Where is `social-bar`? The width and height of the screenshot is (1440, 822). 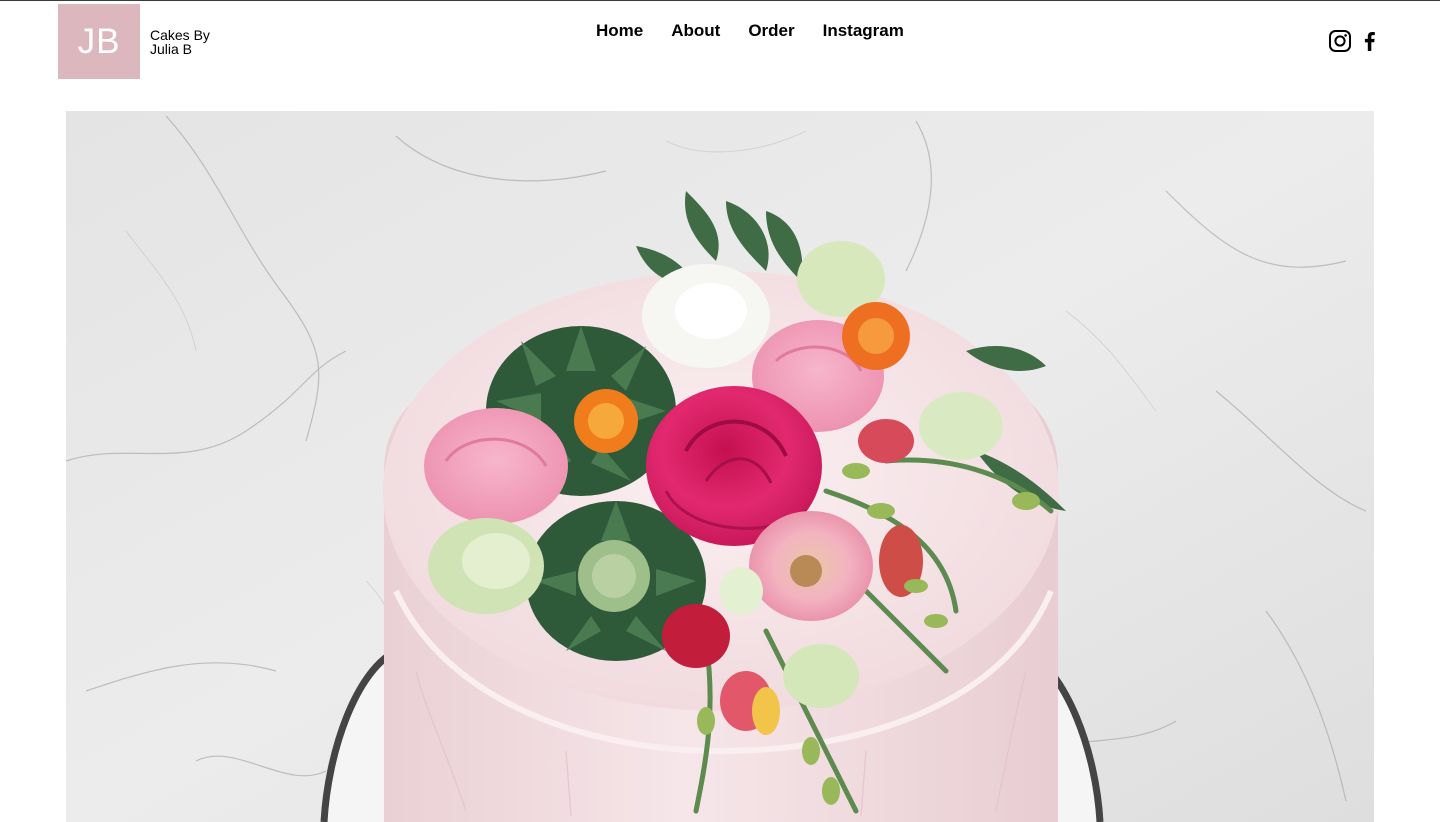
social-bar is located at coordinates (1355, 41).